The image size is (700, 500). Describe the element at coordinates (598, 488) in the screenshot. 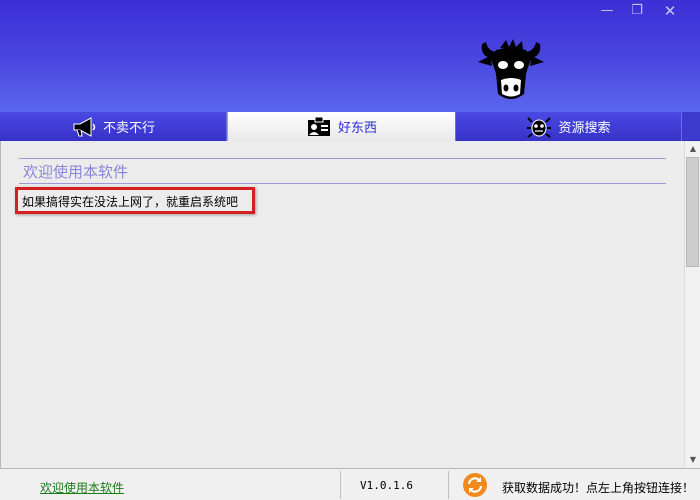

I see `status-message: 获取数据成功！点左上角按钮连接！` at that location.